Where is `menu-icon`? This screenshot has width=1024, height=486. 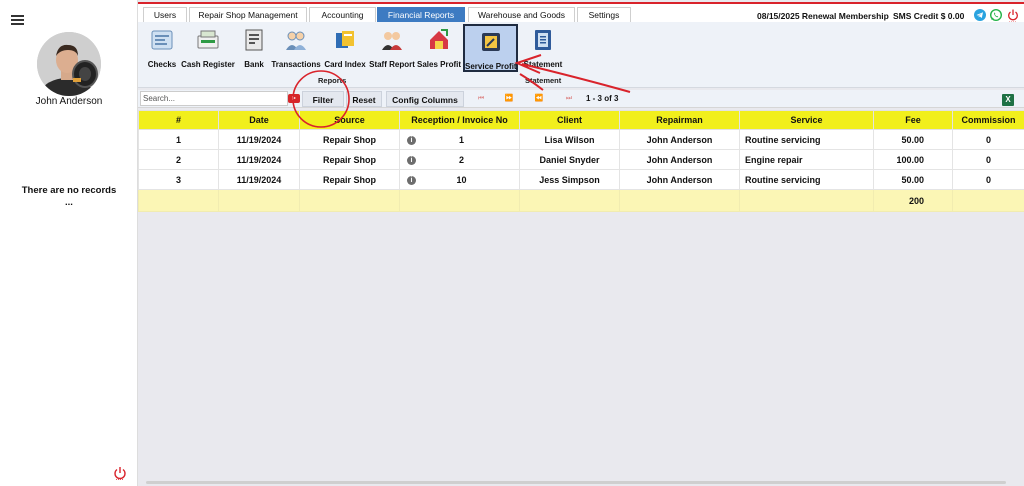
menu-icon is located at coordinates (17, 20).